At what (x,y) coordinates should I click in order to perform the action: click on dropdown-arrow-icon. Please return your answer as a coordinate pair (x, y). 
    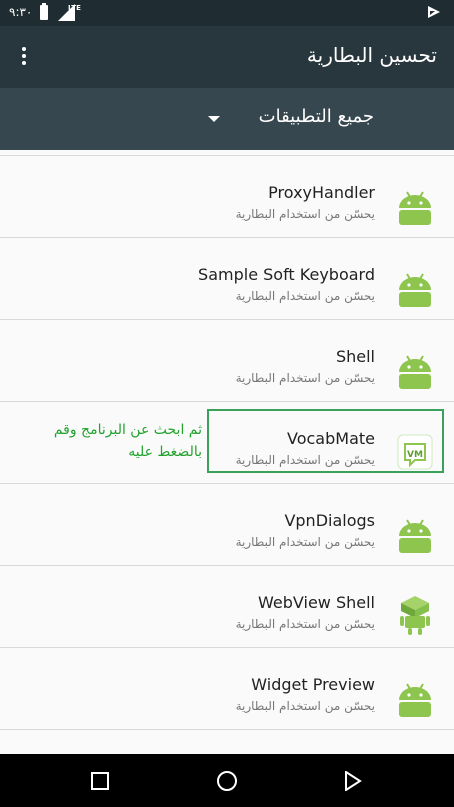
    Looking at the image, I should click on (214, 119).